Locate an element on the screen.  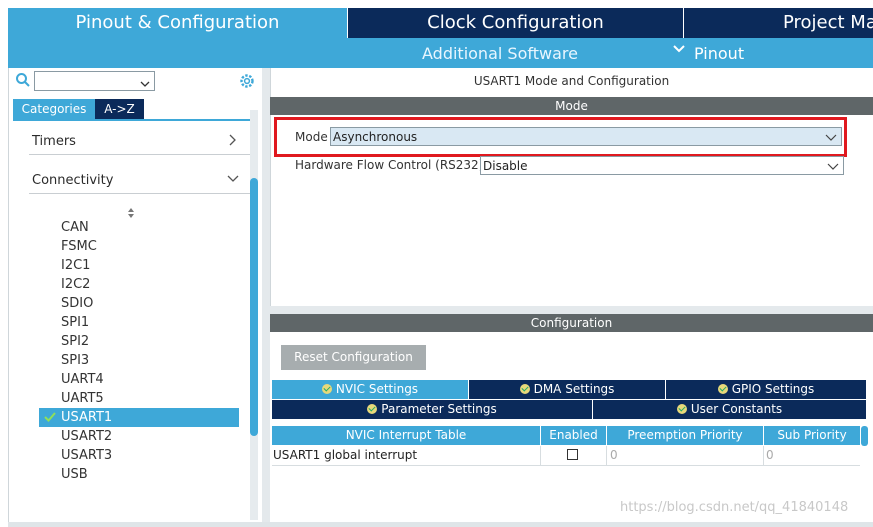
peripheral-item: FSMC is located at coordinates (146, 246).